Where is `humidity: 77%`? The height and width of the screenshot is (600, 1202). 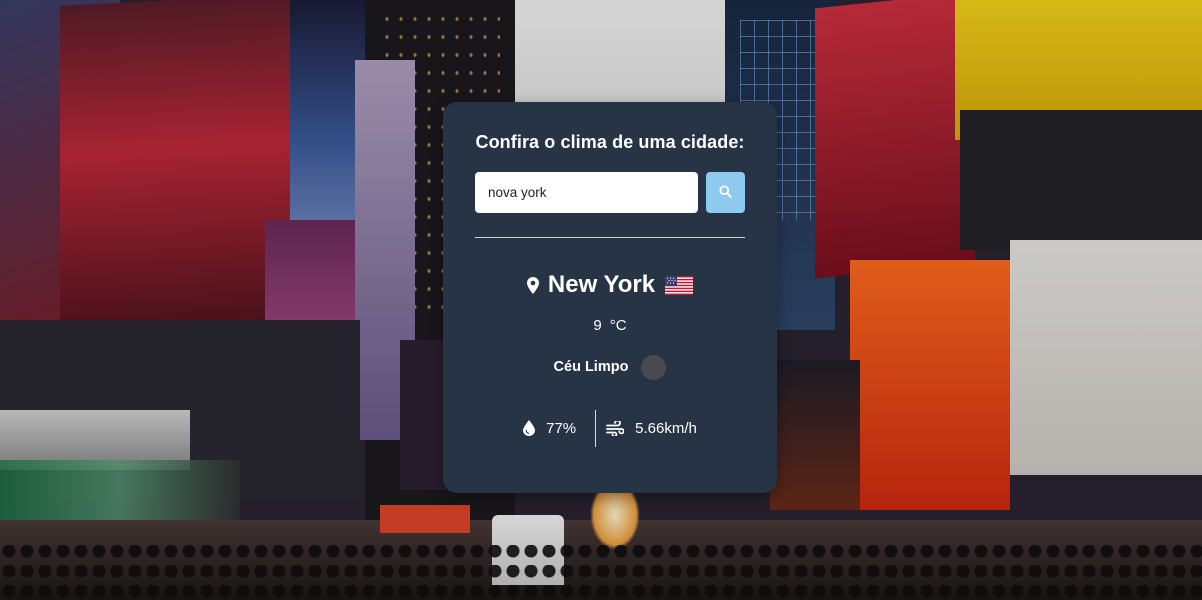
humidity: 77% is located at coordinates (549, 428).